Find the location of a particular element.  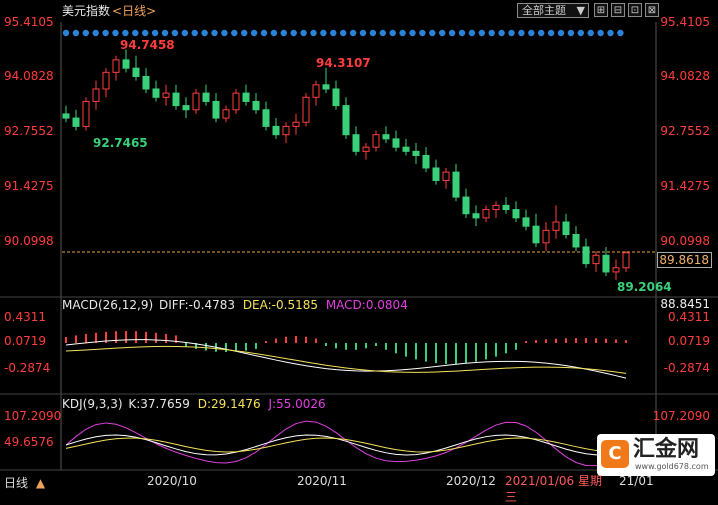

macd-group is located at coordinates (346, 355).